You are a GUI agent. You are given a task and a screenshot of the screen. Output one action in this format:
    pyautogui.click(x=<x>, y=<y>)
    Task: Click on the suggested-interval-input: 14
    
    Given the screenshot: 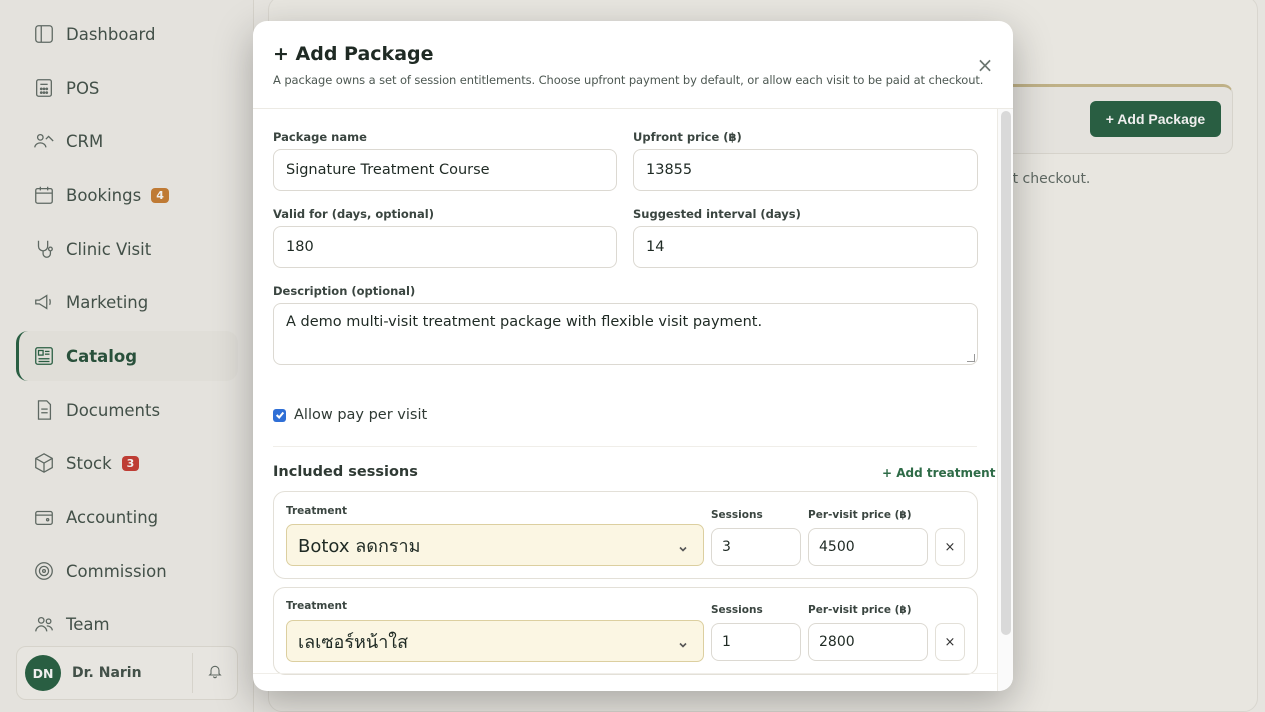 What is the action you would take?
    pyautogui.click(x=805, y=247)
    